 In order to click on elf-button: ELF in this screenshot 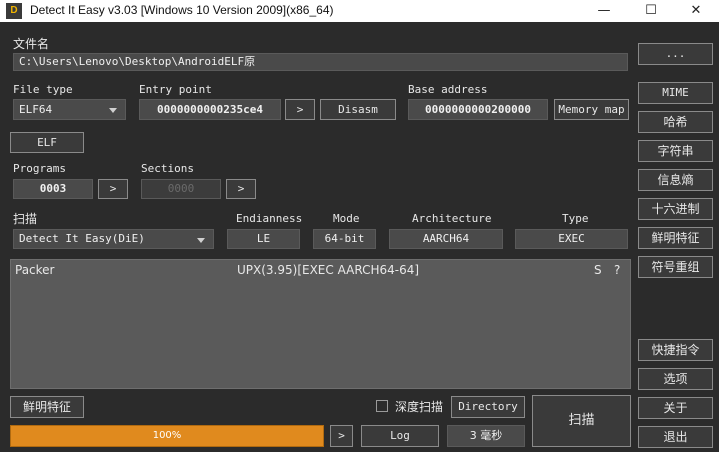, I will do `click(47, 142)`.